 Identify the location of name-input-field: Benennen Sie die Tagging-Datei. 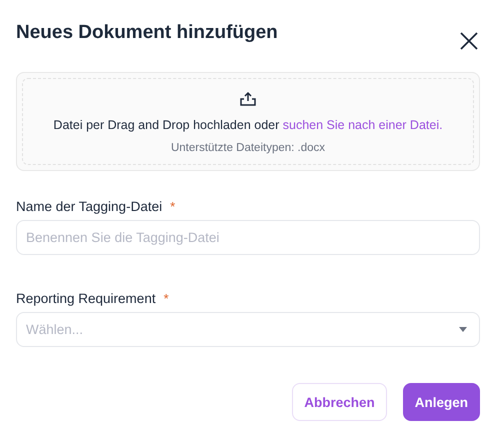
(248, 237).